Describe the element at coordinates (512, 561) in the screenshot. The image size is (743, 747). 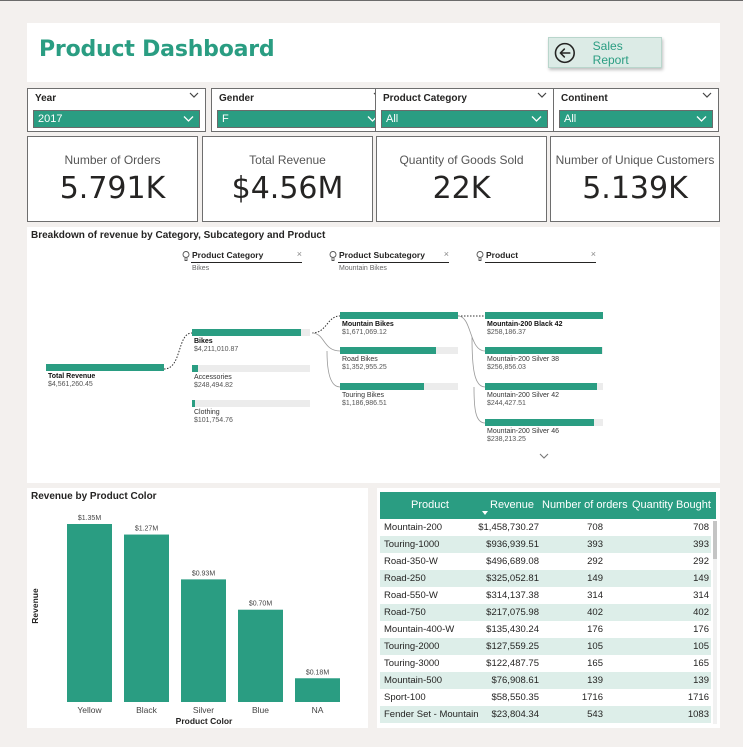
I see `cell-revenue: $496,689.08` at that location.